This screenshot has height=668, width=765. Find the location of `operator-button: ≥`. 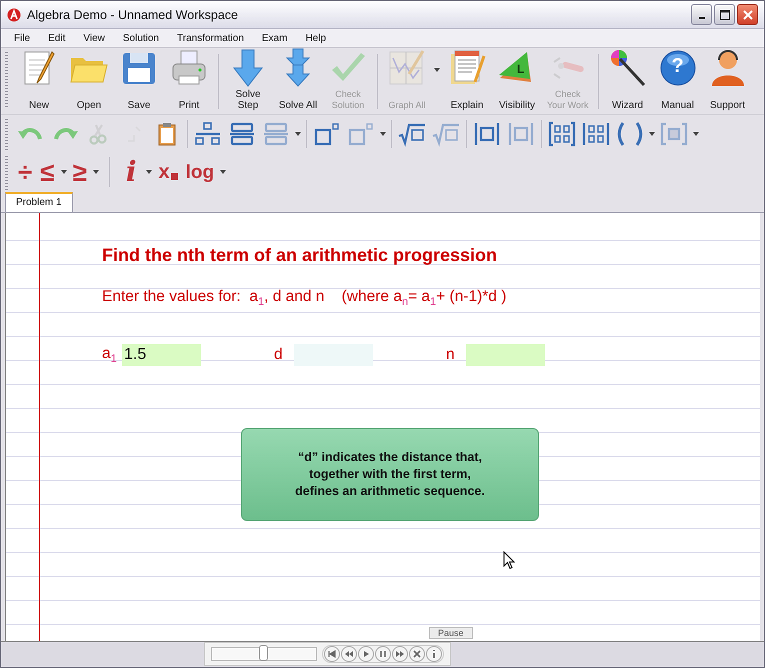

operator-button: ≥ is located at coordinates (79, 172).